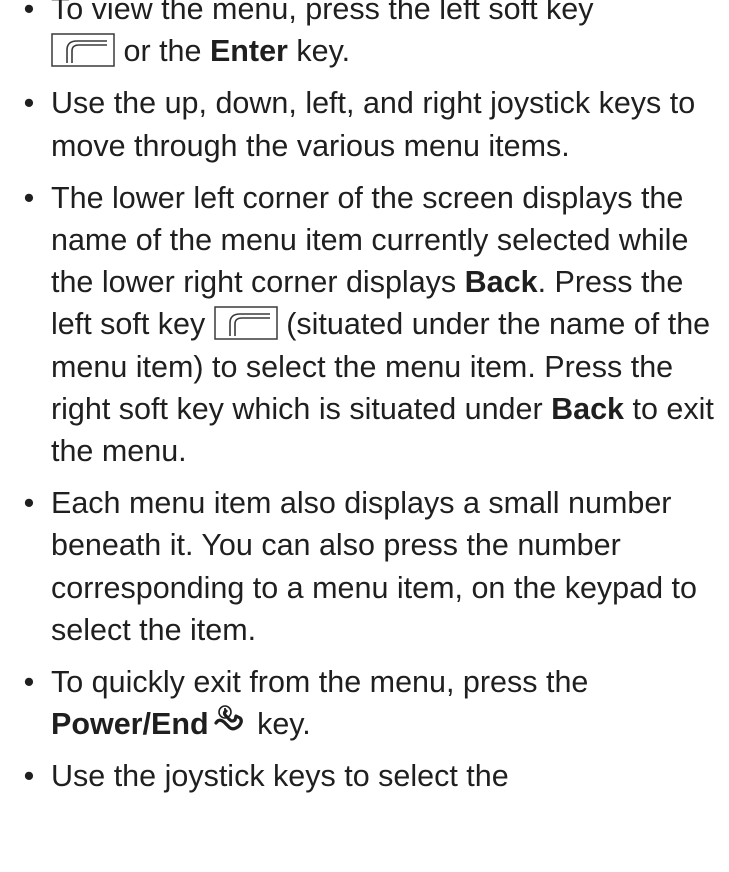  I want to click on enter-key-label: Enter, so click(248, 51).